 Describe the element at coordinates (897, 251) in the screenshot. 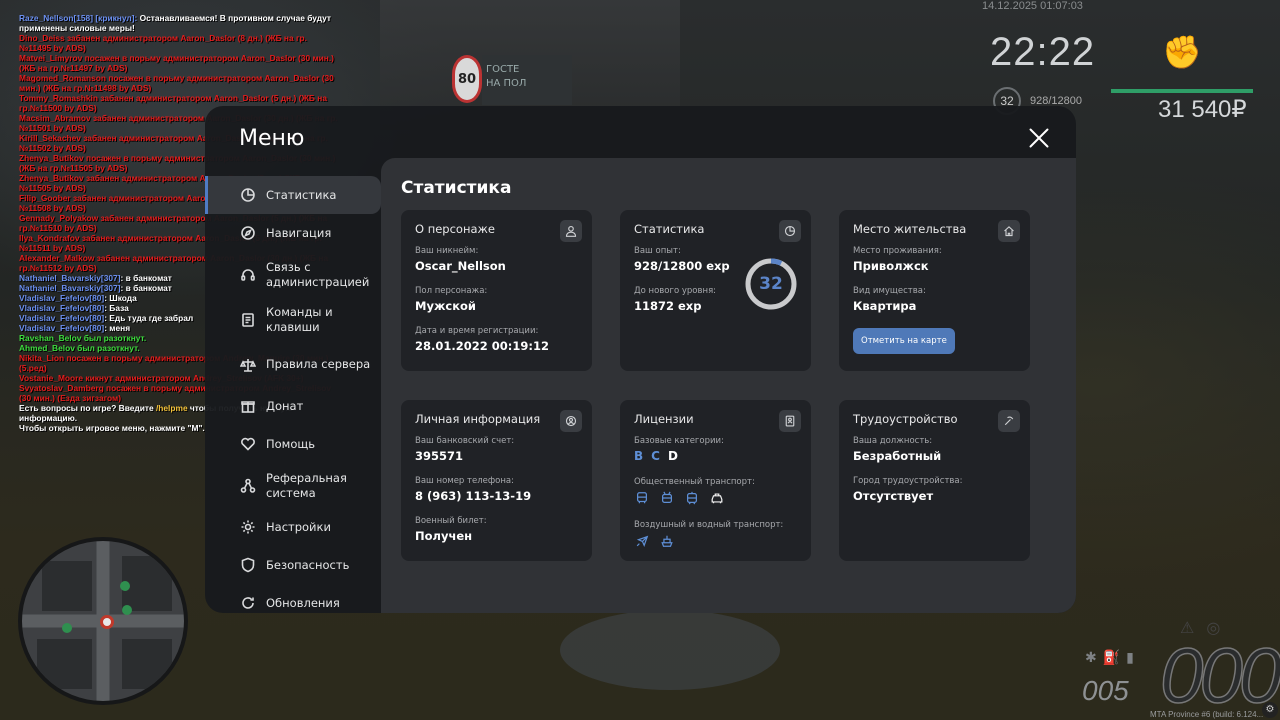

I see `field-label: Место проживания:` at that location.